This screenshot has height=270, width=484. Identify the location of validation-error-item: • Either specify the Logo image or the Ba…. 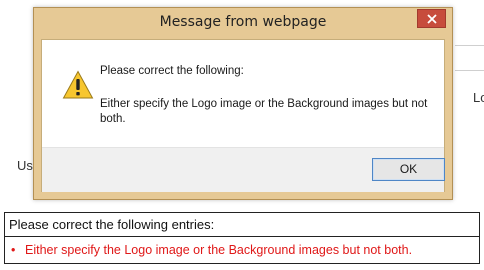
(242, 250).